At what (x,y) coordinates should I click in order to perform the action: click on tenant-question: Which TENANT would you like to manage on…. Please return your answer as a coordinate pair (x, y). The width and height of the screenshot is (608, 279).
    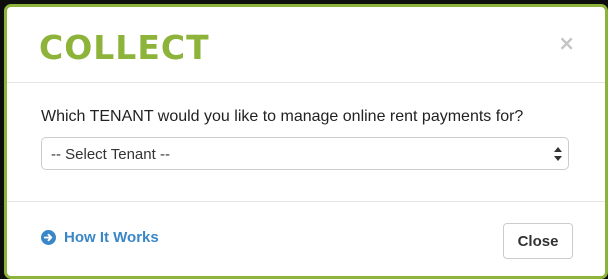
    Looking at the image, I should click on (282, 116).